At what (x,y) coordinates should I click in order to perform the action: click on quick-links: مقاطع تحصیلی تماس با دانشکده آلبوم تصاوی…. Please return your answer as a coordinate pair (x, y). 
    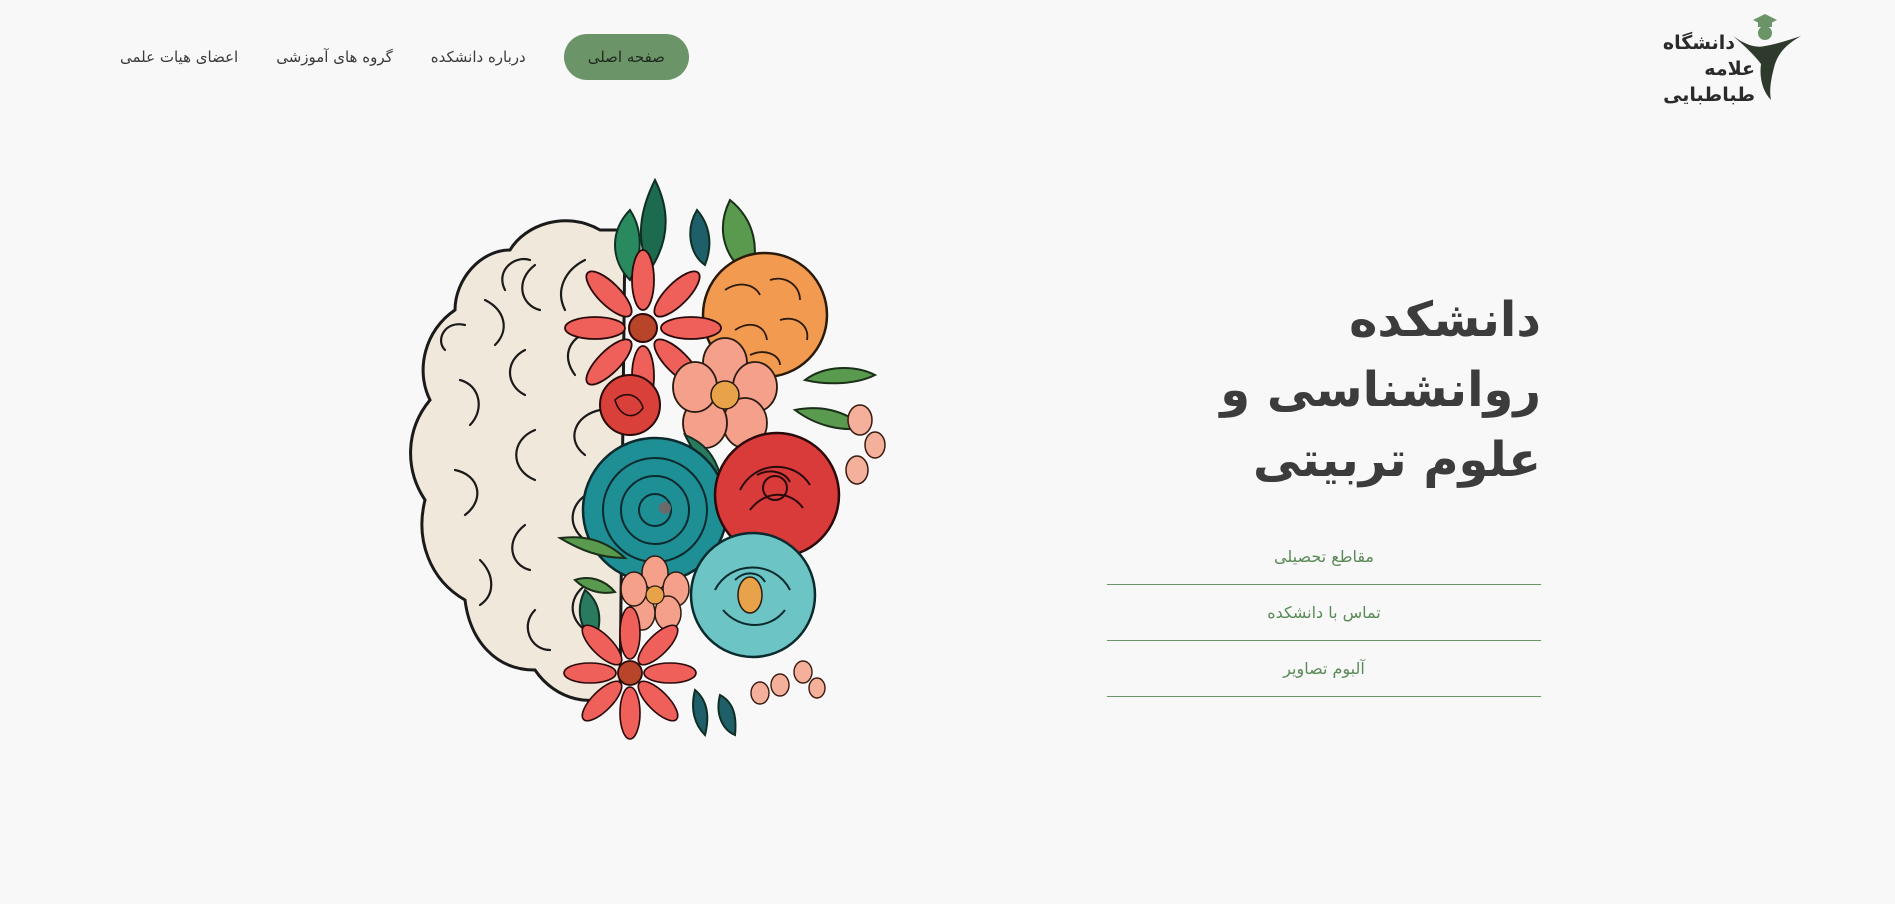
    Looking at the image, I should click on (1324, 613).